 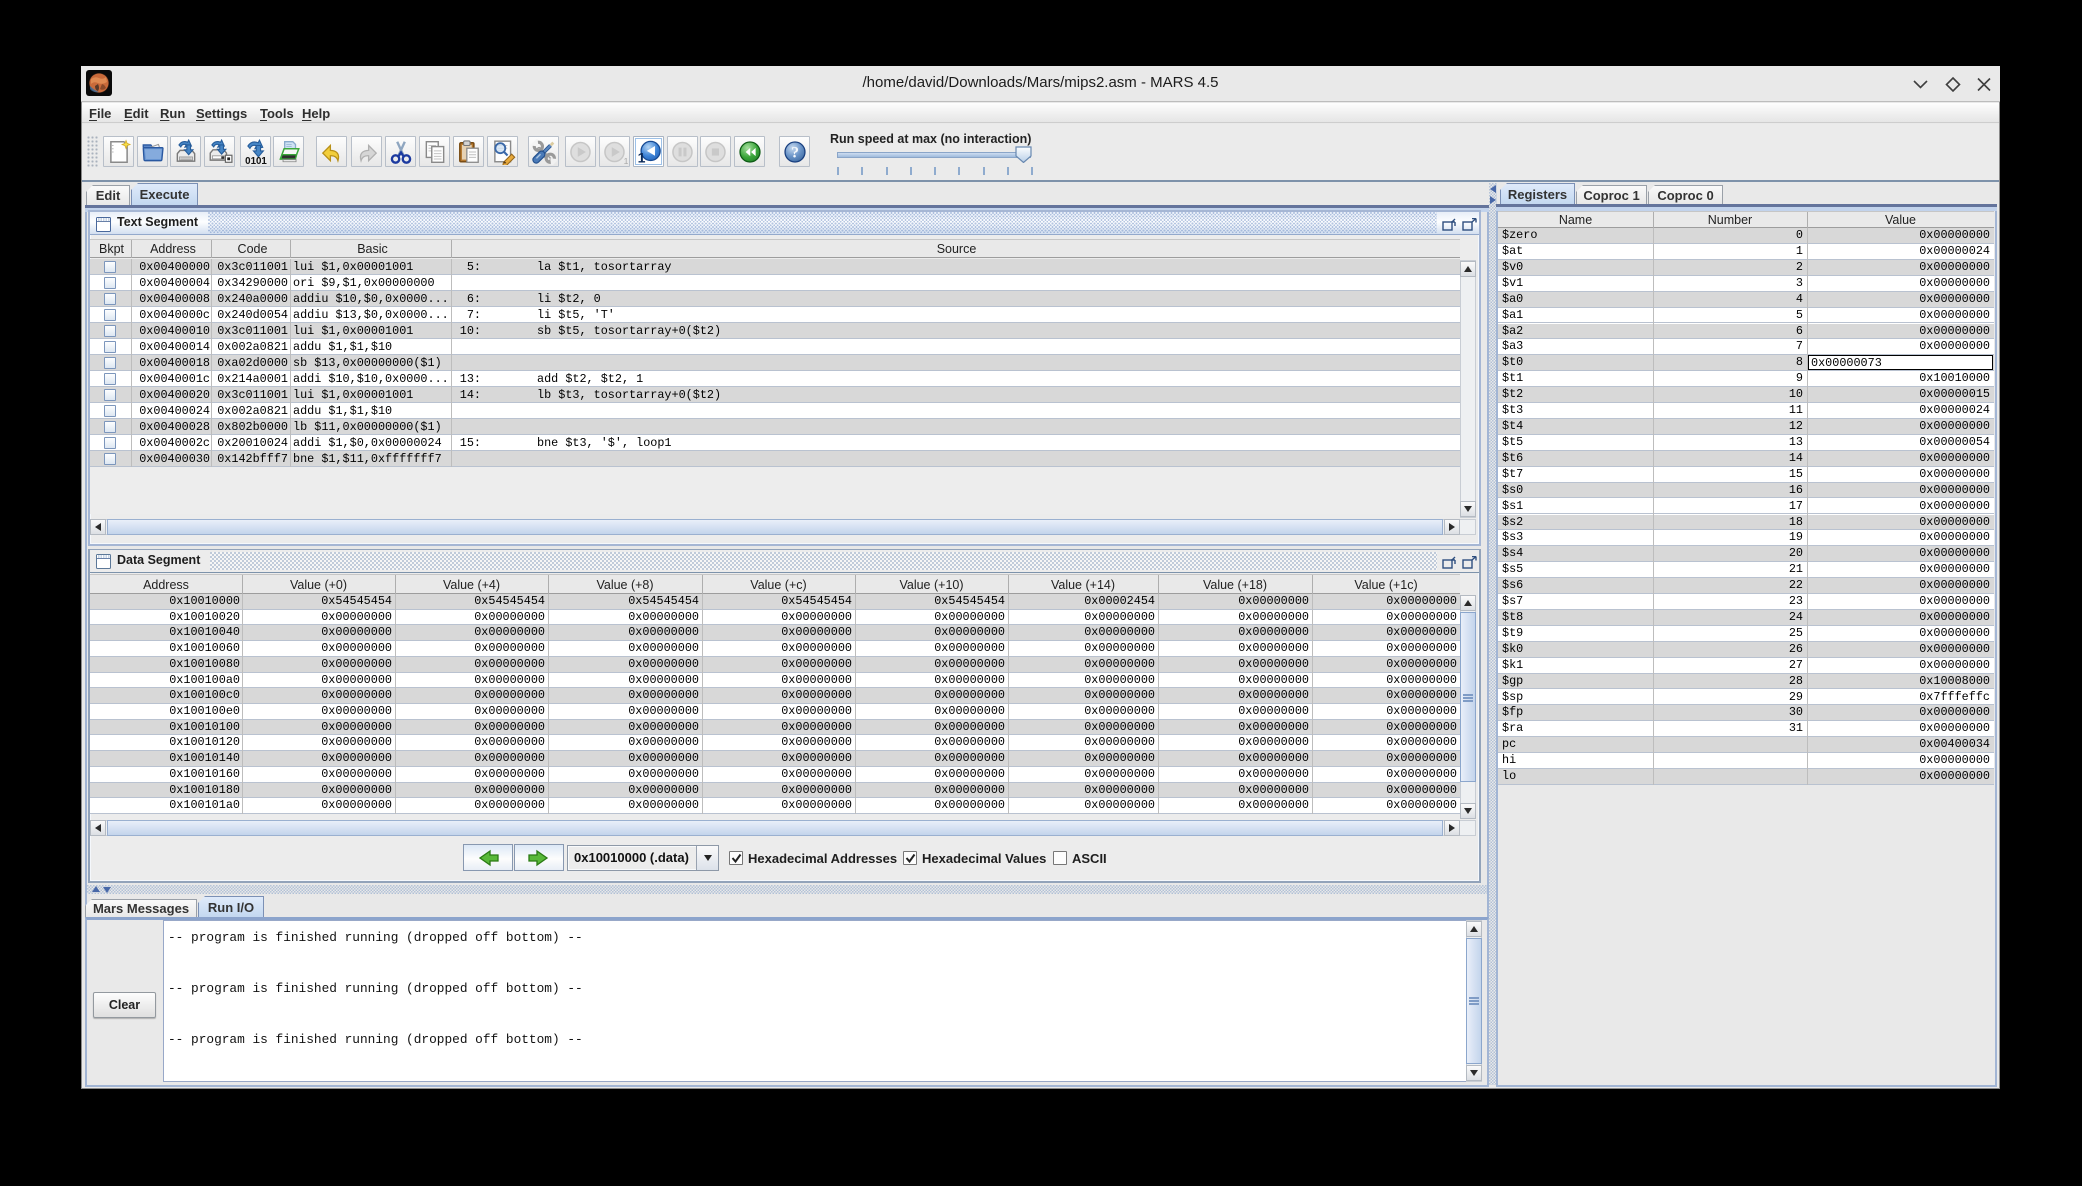 I want to click on svg-text: 0101, so click(x=256, y=160).